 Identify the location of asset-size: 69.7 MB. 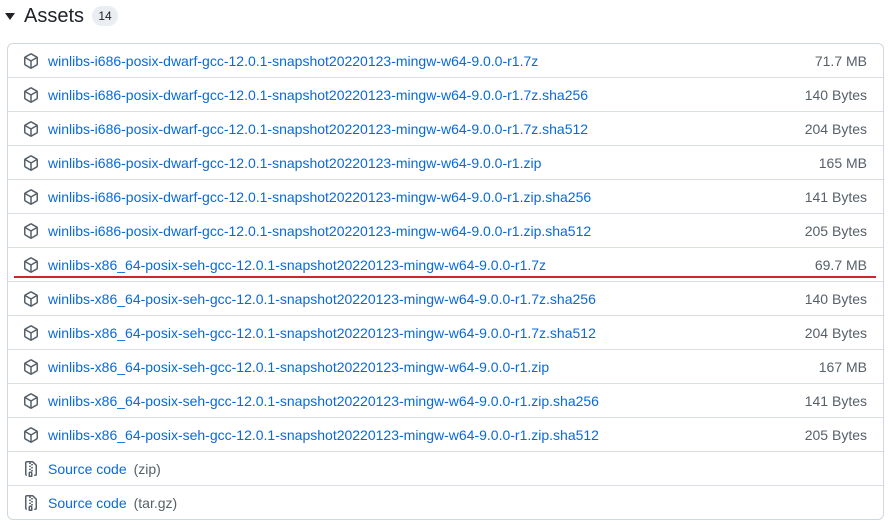
(840, 264).